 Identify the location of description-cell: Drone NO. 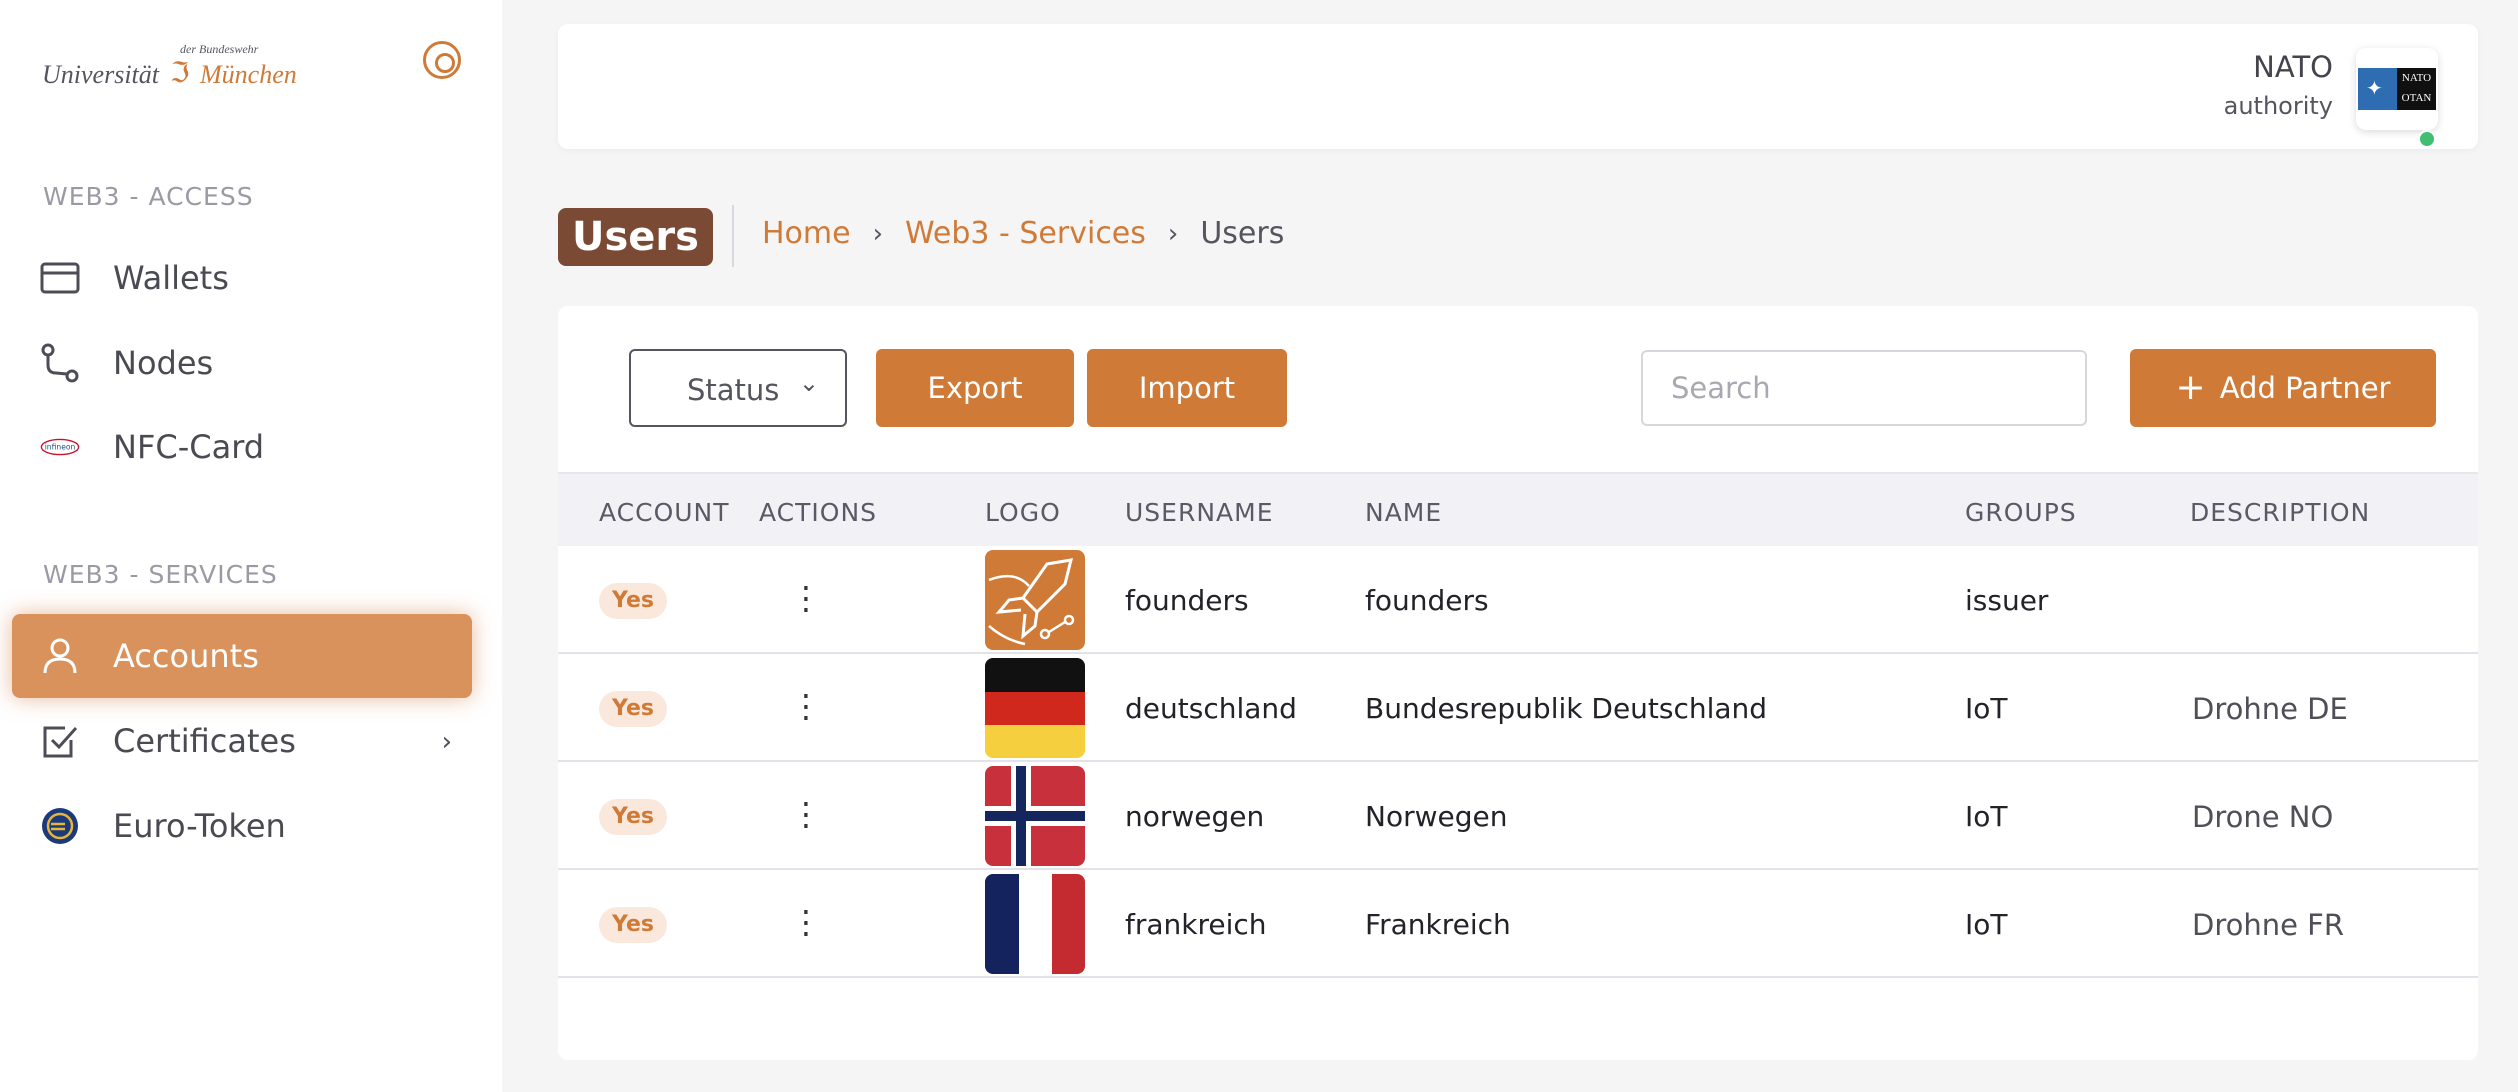
(2263, 817).